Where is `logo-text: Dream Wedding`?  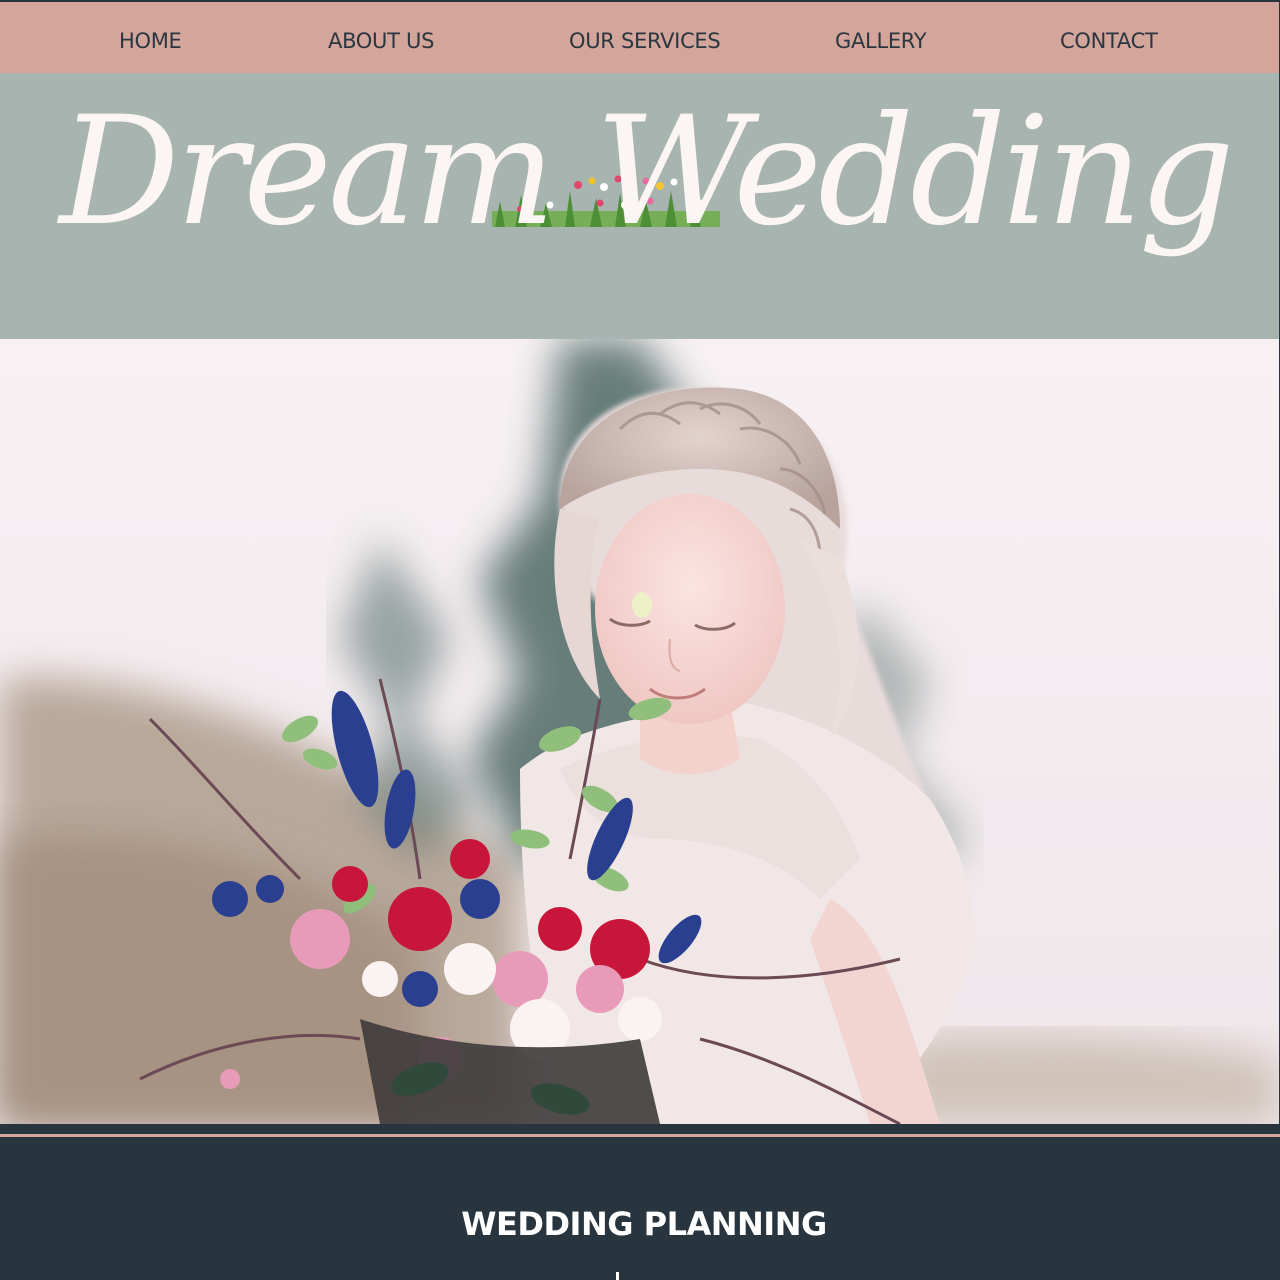 logo-text: Dream Wedding is located at coordinates (643, 172).